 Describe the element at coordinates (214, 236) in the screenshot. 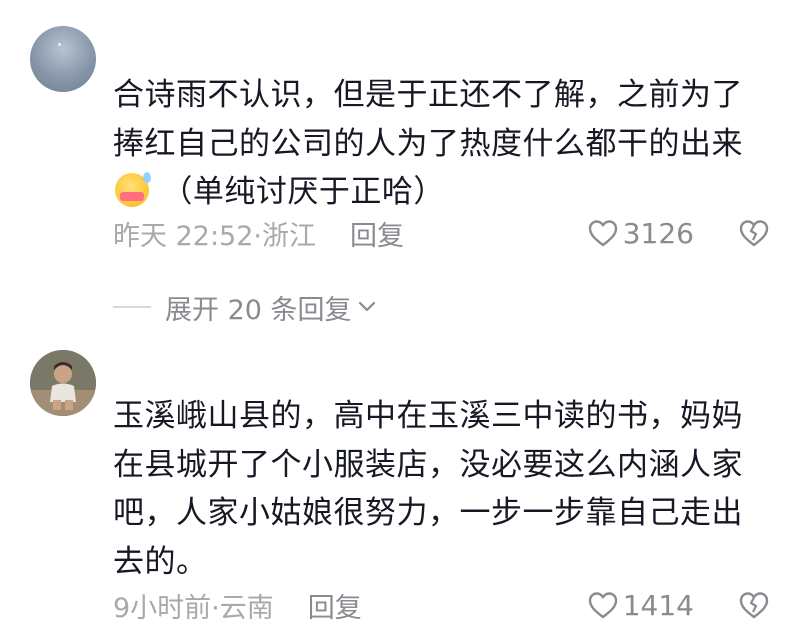

I see `comment-time-location: 昨天 22:52·浙江` at that location.